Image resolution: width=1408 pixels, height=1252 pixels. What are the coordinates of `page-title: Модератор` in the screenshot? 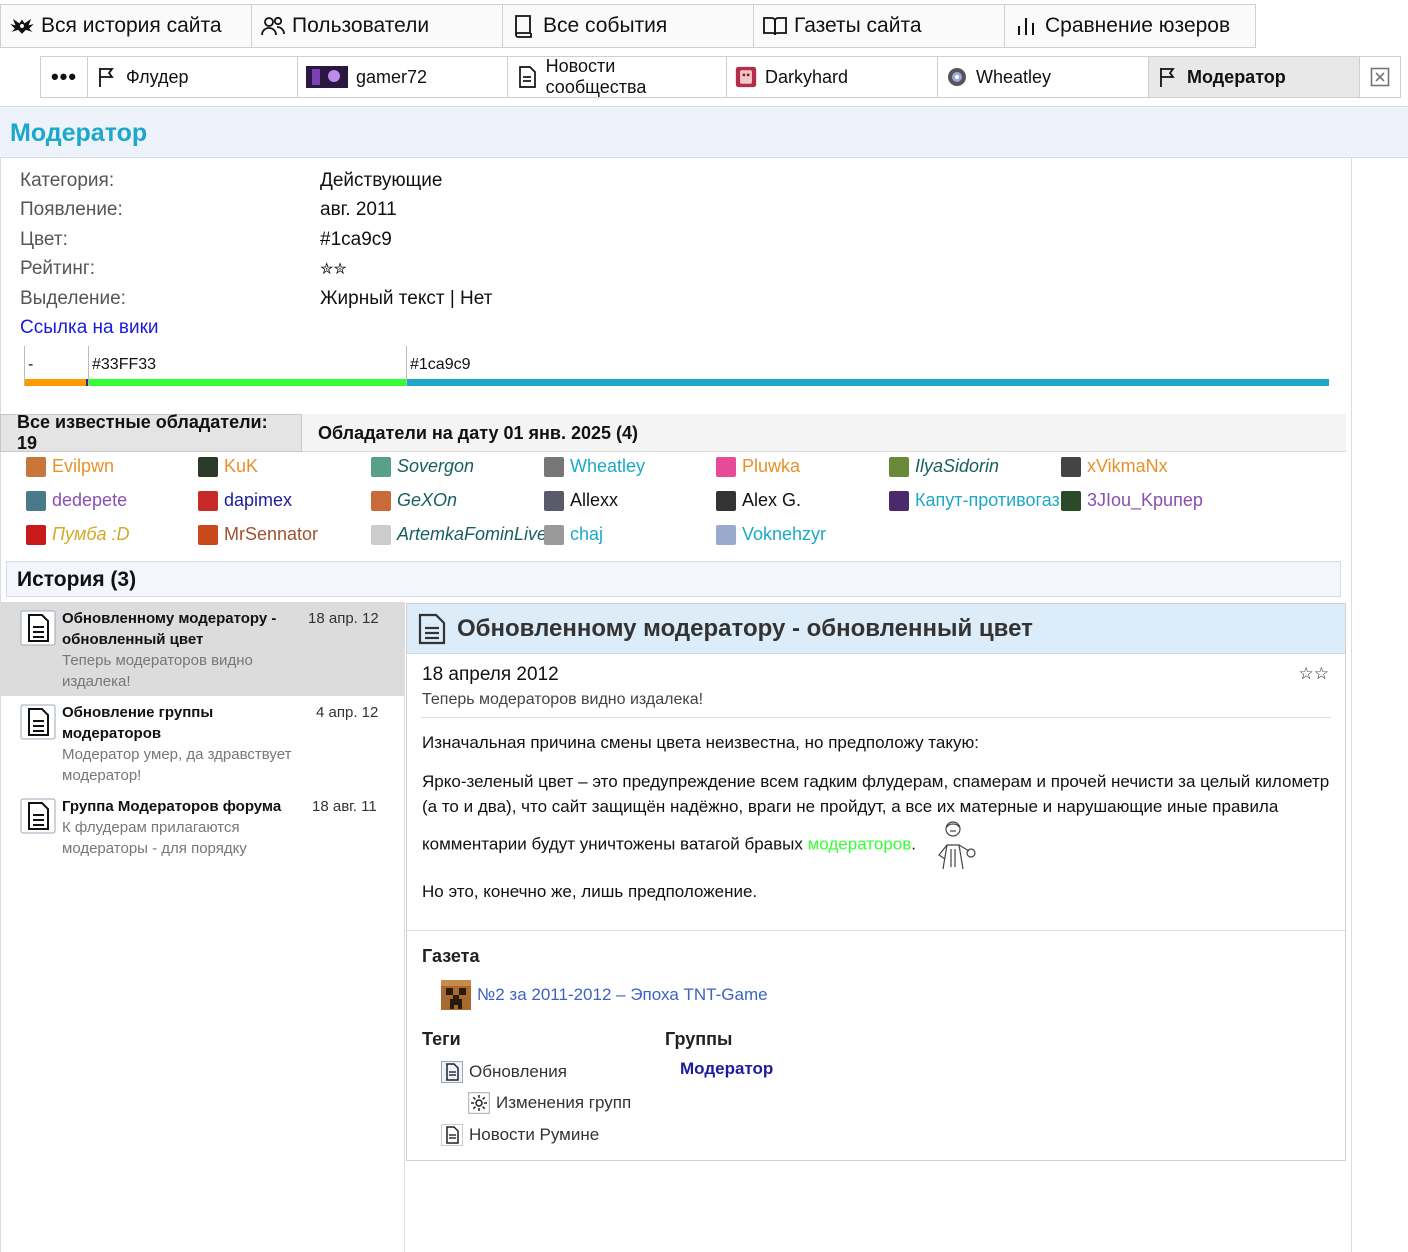 It's located at (79, 133).